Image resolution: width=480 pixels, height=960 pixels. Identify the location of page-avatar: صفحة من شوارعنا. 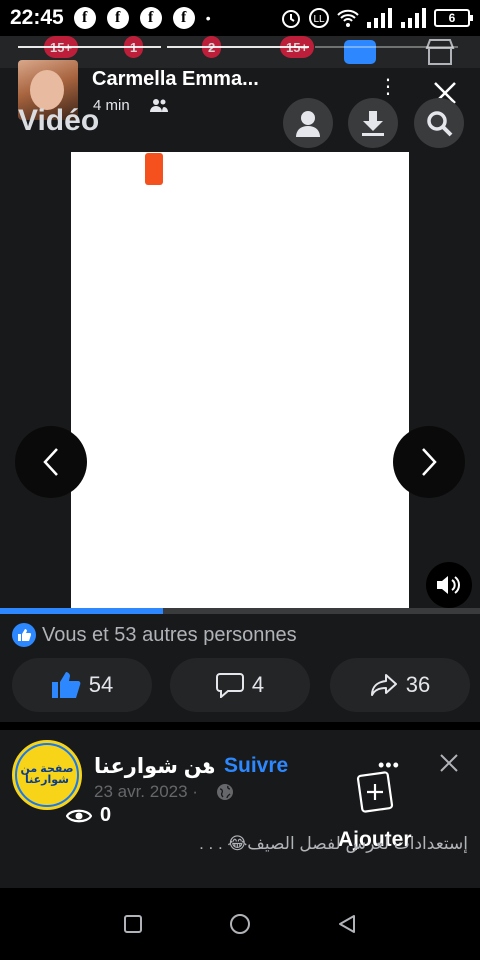
(47, 775).